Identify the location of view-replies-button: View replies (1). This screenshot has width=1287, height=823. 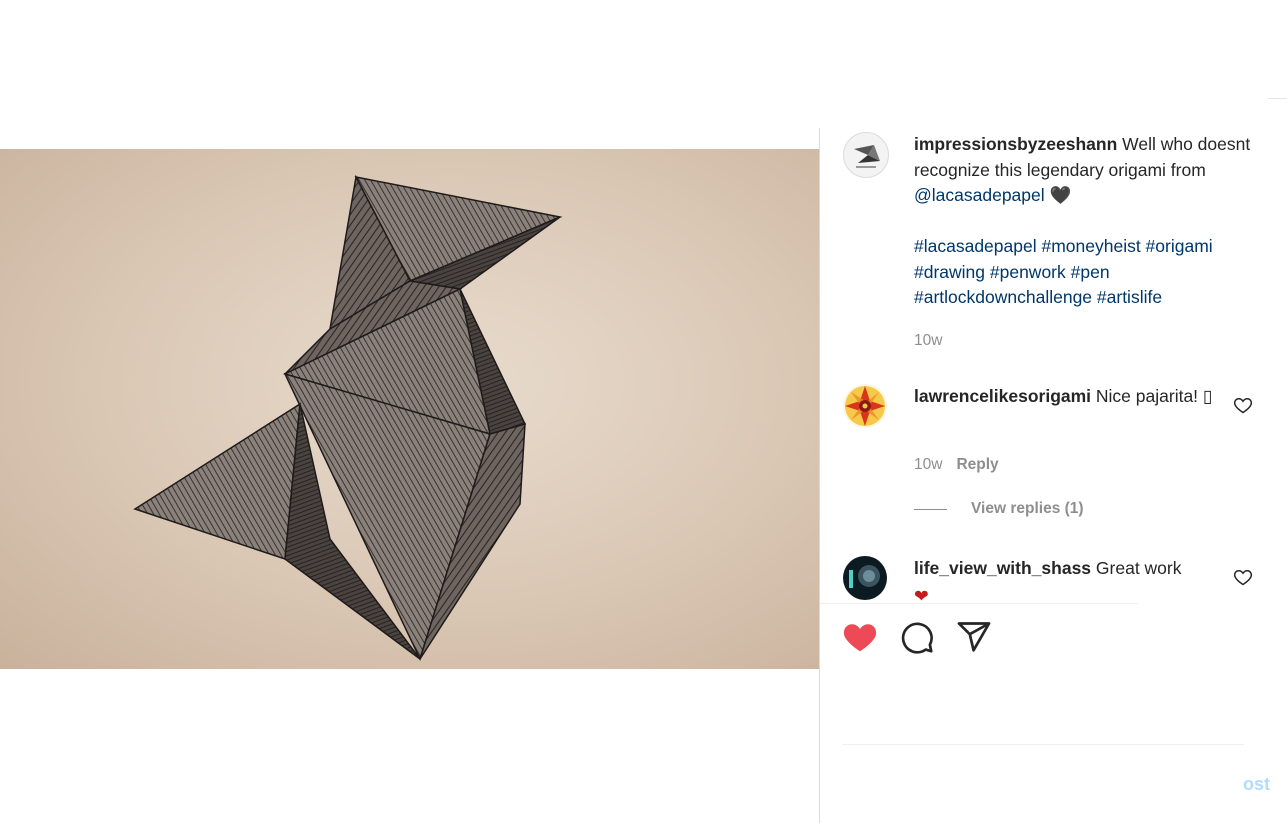
(999, 509).